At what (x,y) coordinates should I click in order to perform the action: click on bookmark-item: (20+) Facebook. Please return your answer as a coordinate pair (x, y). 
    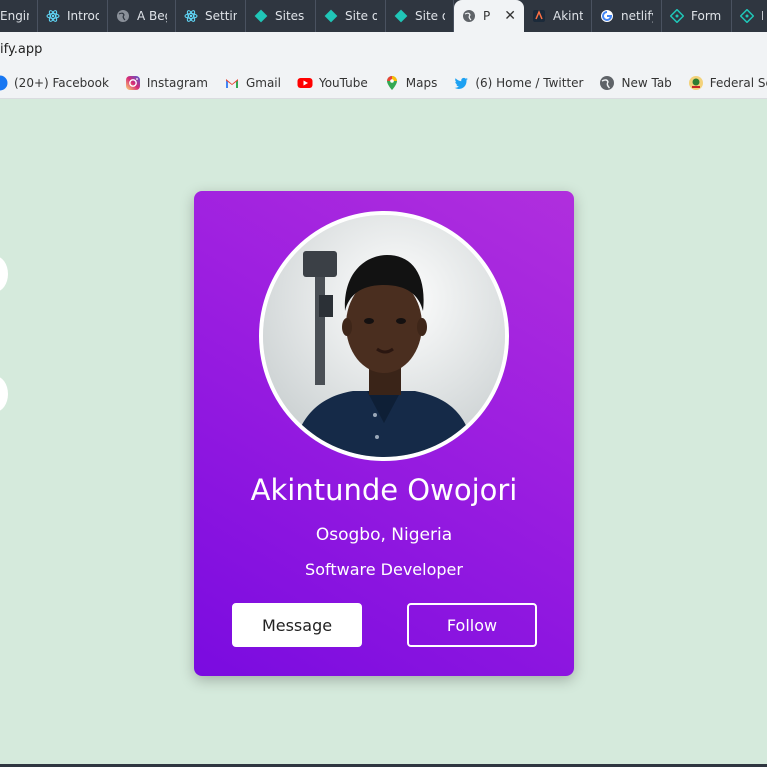
    Looking at the image, I should click on (58, 83).